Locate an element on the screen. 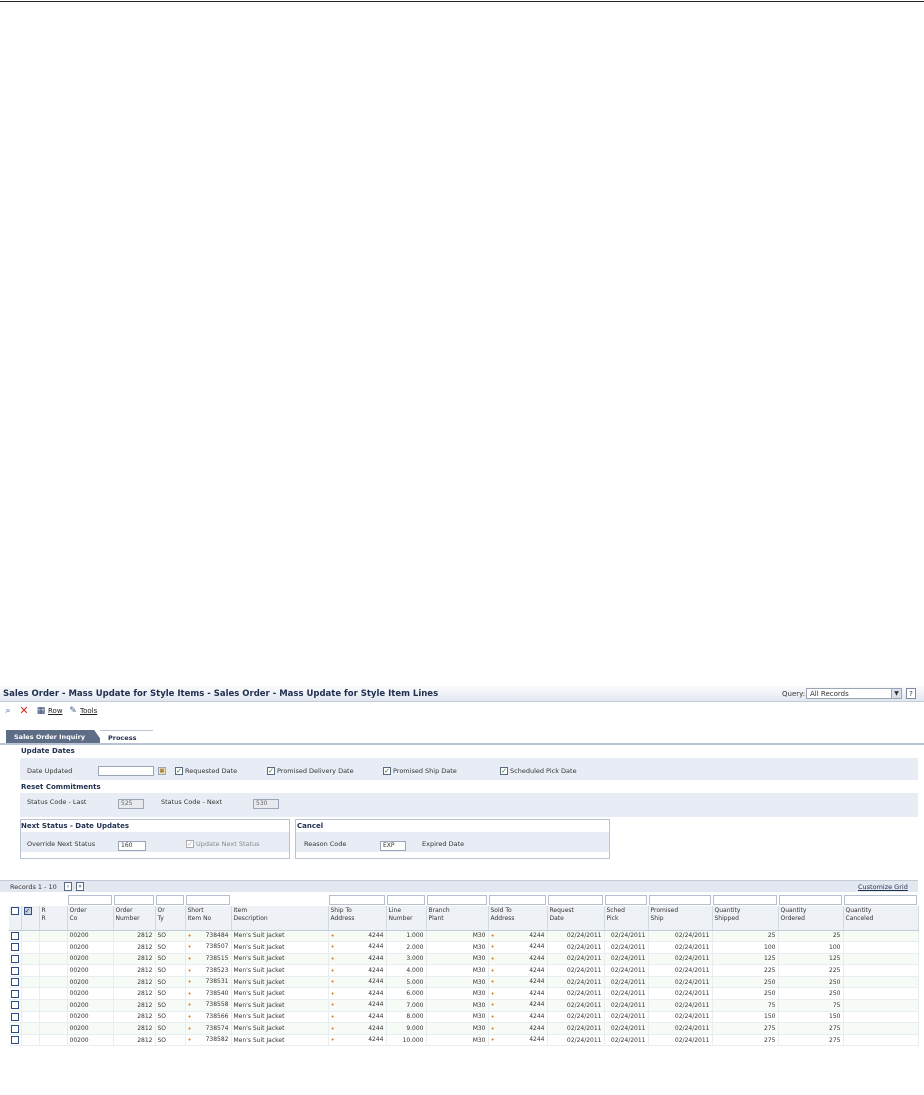 The width and height of the screenshot is (924, 1095). query-select: All Records ▼ is located at coordinates (854, 693).